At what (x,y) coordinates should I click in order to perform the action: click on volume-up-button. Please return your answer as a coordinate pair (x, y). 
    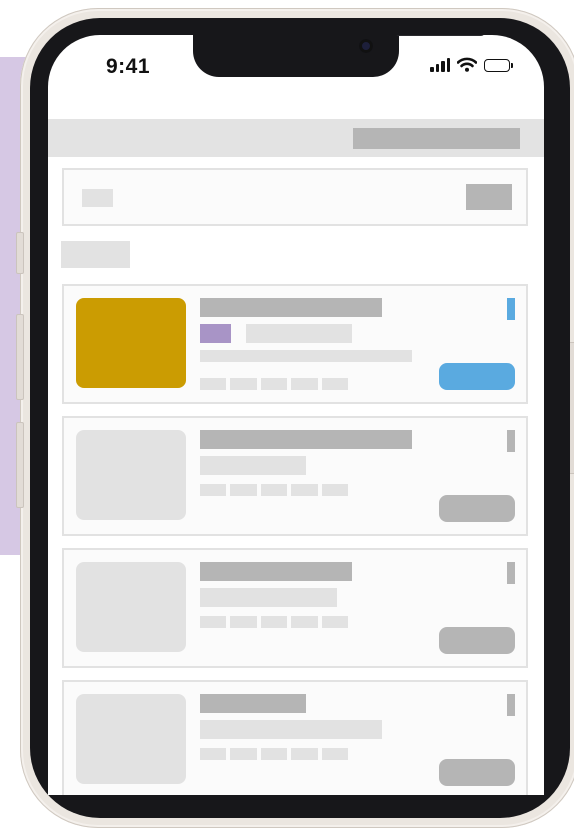
    Looking at the image, I should click on (20, 357).